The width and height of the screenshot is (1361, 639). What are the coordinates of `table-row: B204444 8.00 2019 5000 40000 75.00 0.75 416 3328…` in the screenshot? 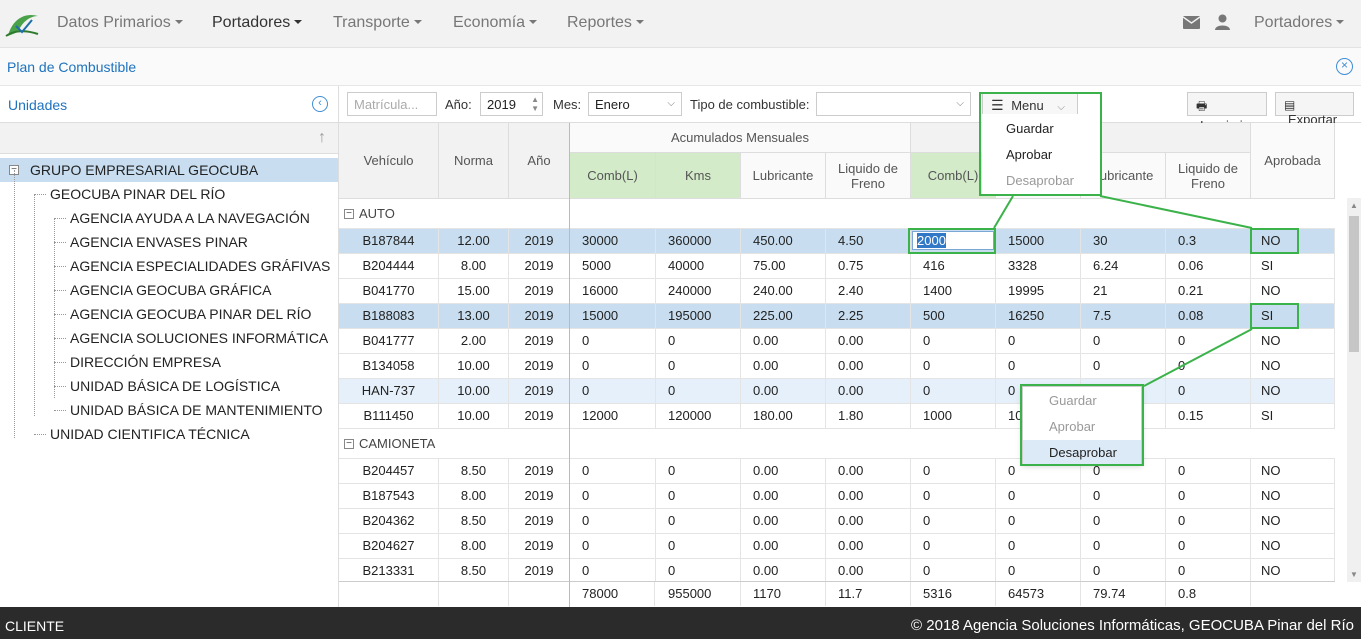 It's located at (837, 266).